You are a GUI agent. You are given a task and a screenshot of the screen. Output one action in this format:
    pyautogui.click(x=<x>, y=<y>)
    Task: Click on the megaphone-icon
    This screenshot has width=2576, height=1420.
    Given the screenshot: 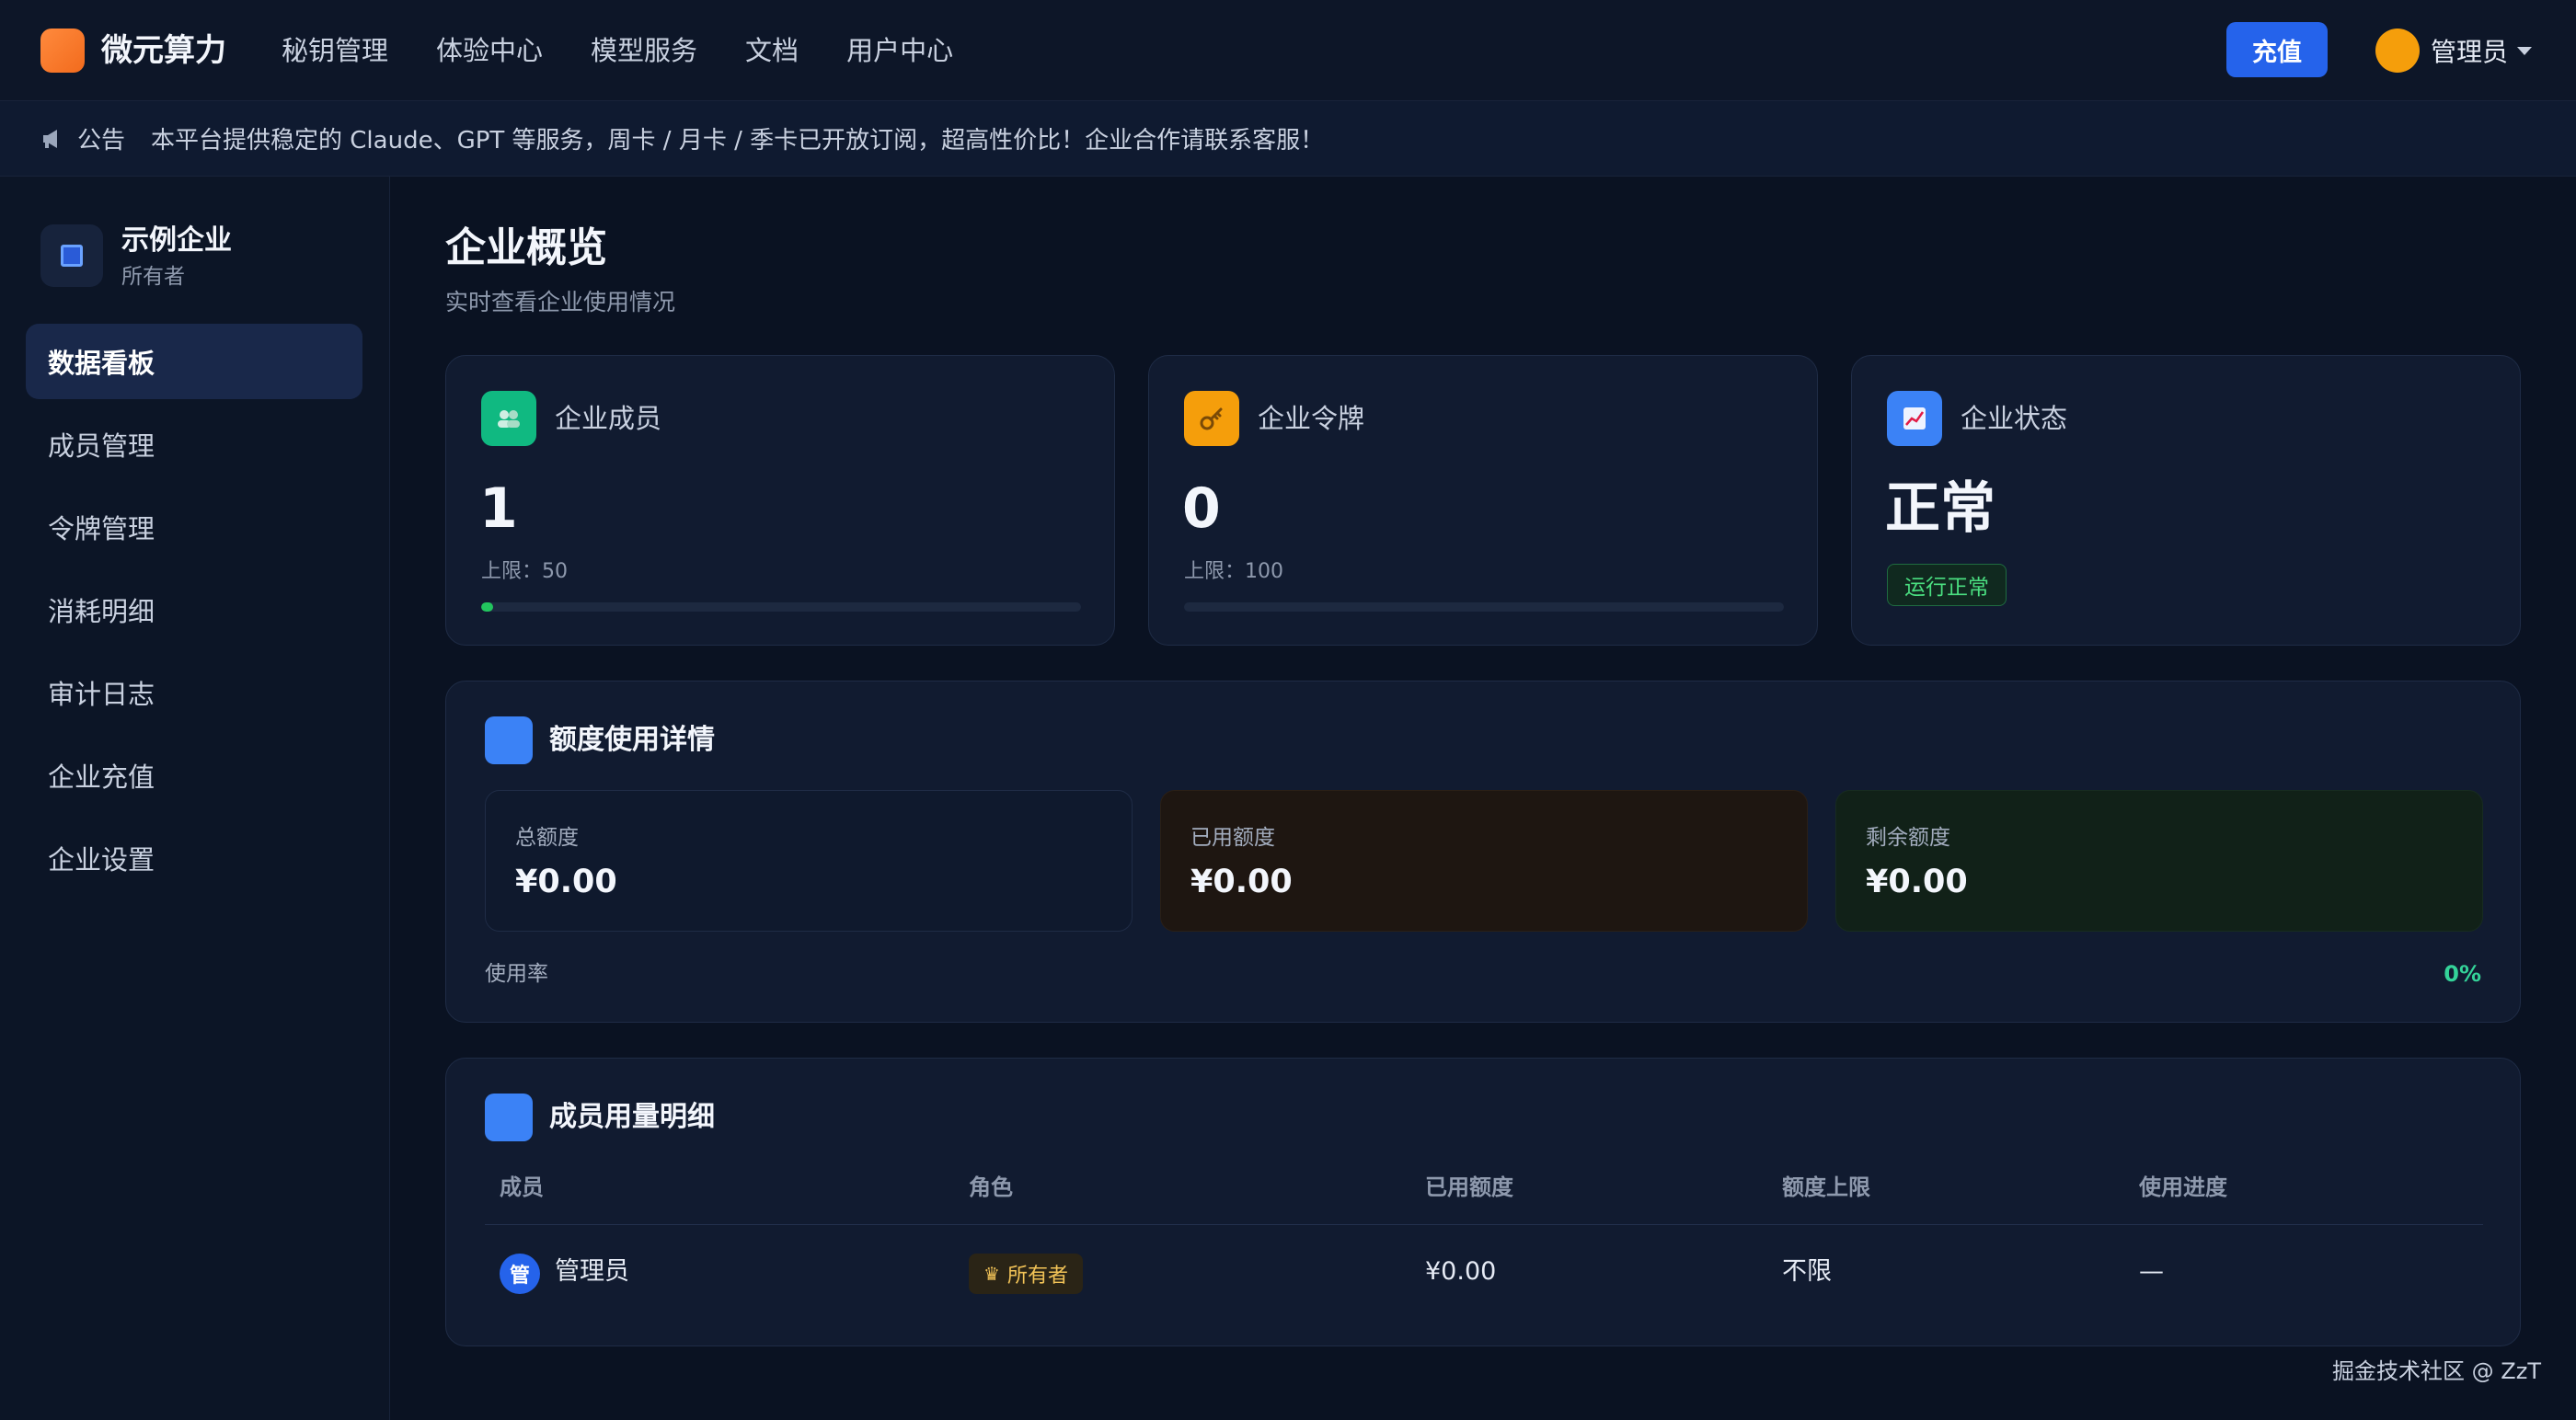 What is the action you would take?
    pyautogui.click(x=50, y=139)
    